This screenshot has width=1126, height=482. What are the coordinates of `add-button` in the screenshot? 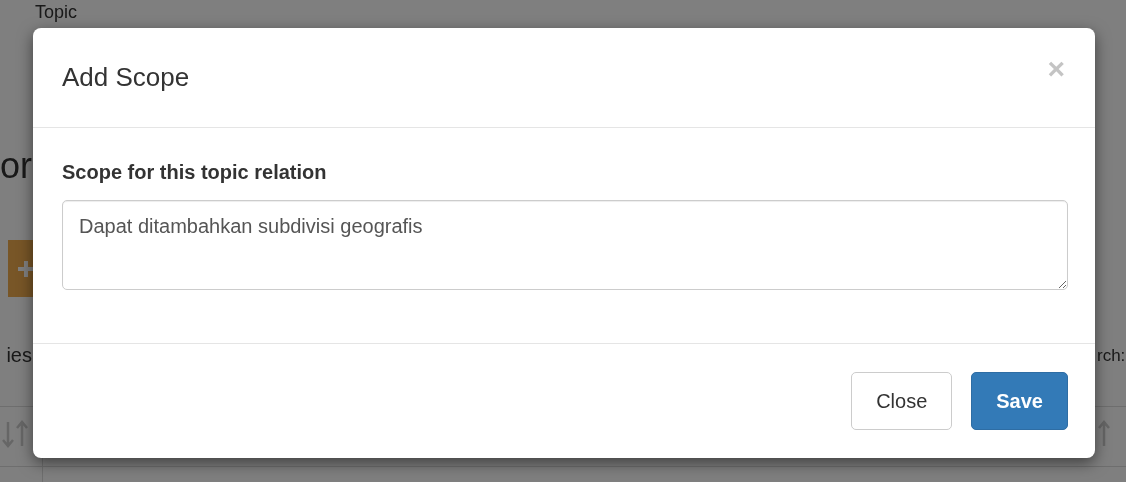 It's located at (21, 268).